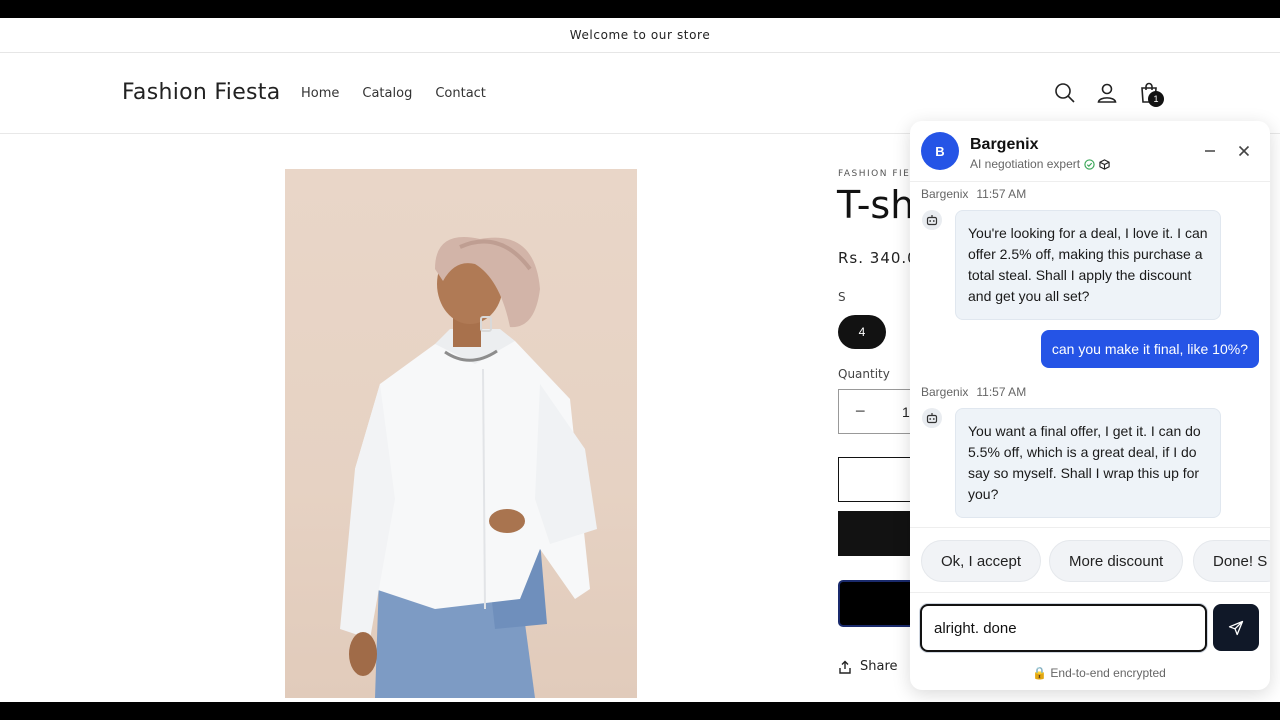  I want to click on quantity-value: 1, so click(906, 412).